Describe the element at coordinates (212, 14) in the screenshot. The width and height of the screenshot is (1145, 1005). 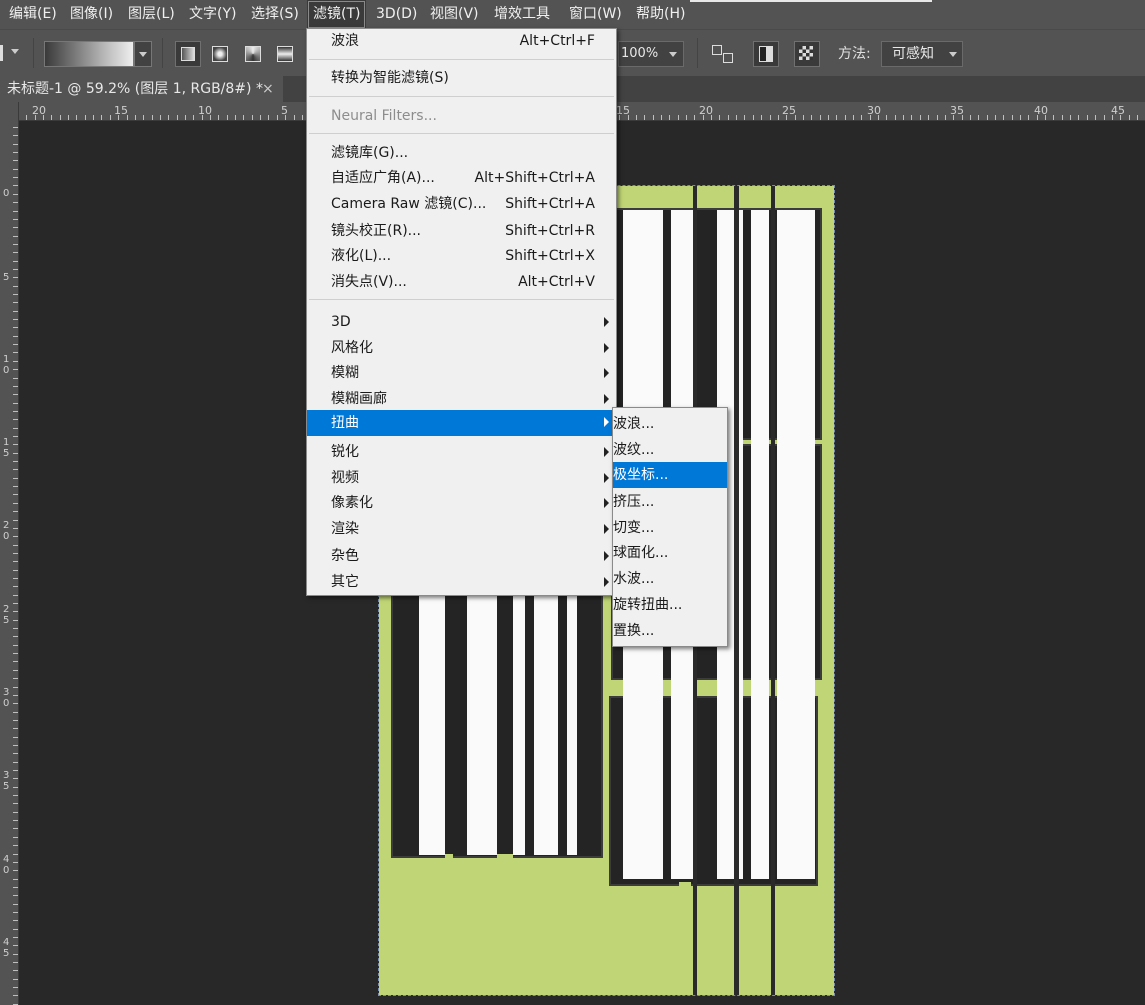
I see `menu-type: 文字(Y)` at that location.